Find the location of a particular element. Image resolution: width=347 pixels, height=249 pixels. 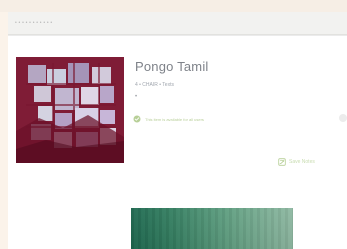

cover-image is located at coordinates (70, 110).